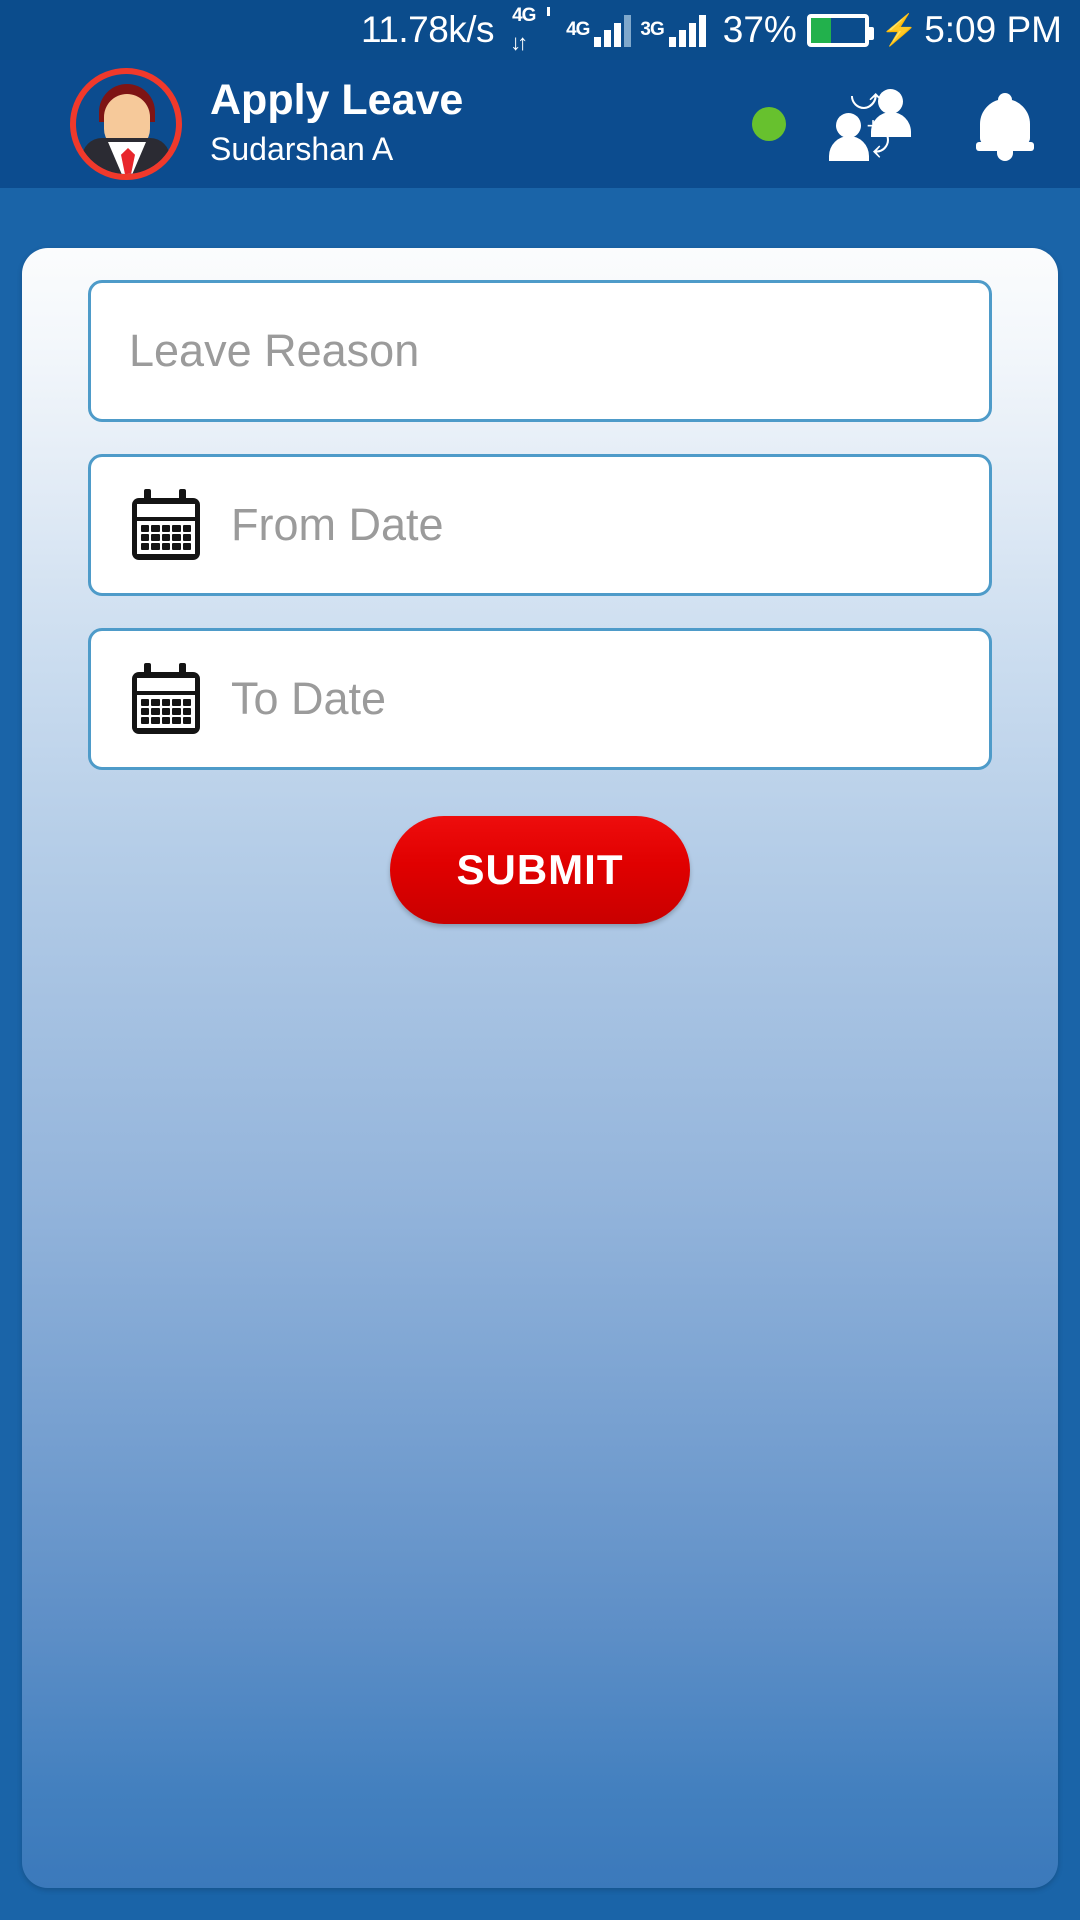  I want to click on submit-button: SUBMIT, so click(540, 870).